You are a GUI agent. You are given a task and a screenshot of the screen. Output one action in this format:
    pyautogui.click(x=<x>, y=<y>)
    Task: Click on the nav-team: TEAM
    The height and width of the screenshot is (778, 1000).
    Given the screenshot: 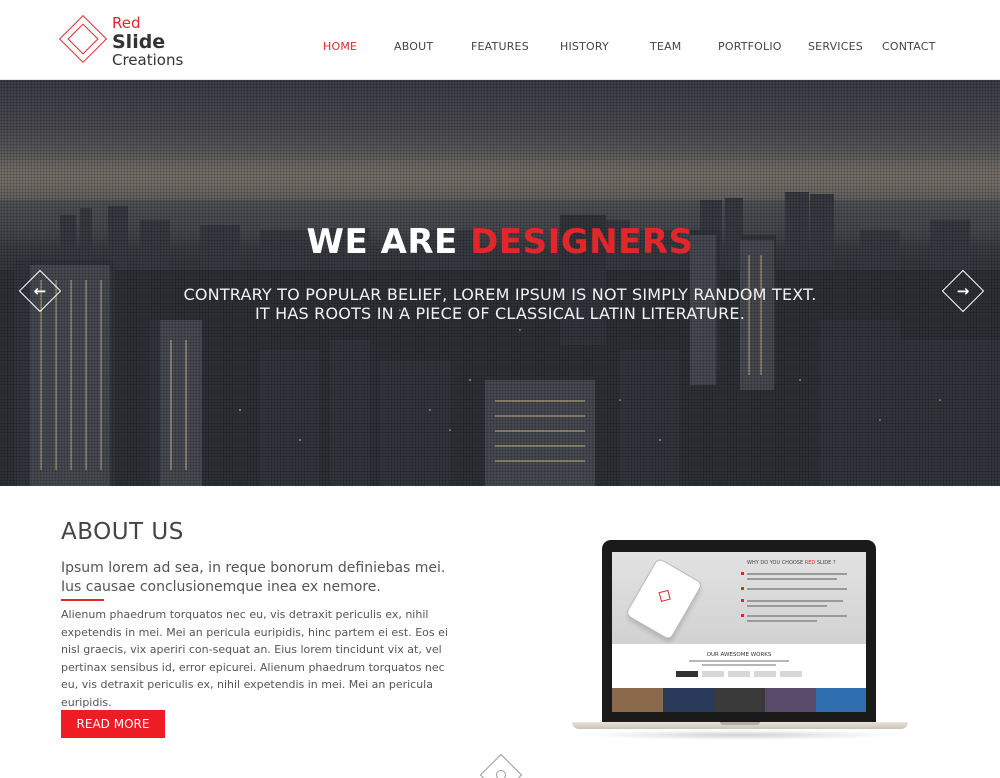 What is the action you would take?
    pyautogui.click(x=666, y=46)
    